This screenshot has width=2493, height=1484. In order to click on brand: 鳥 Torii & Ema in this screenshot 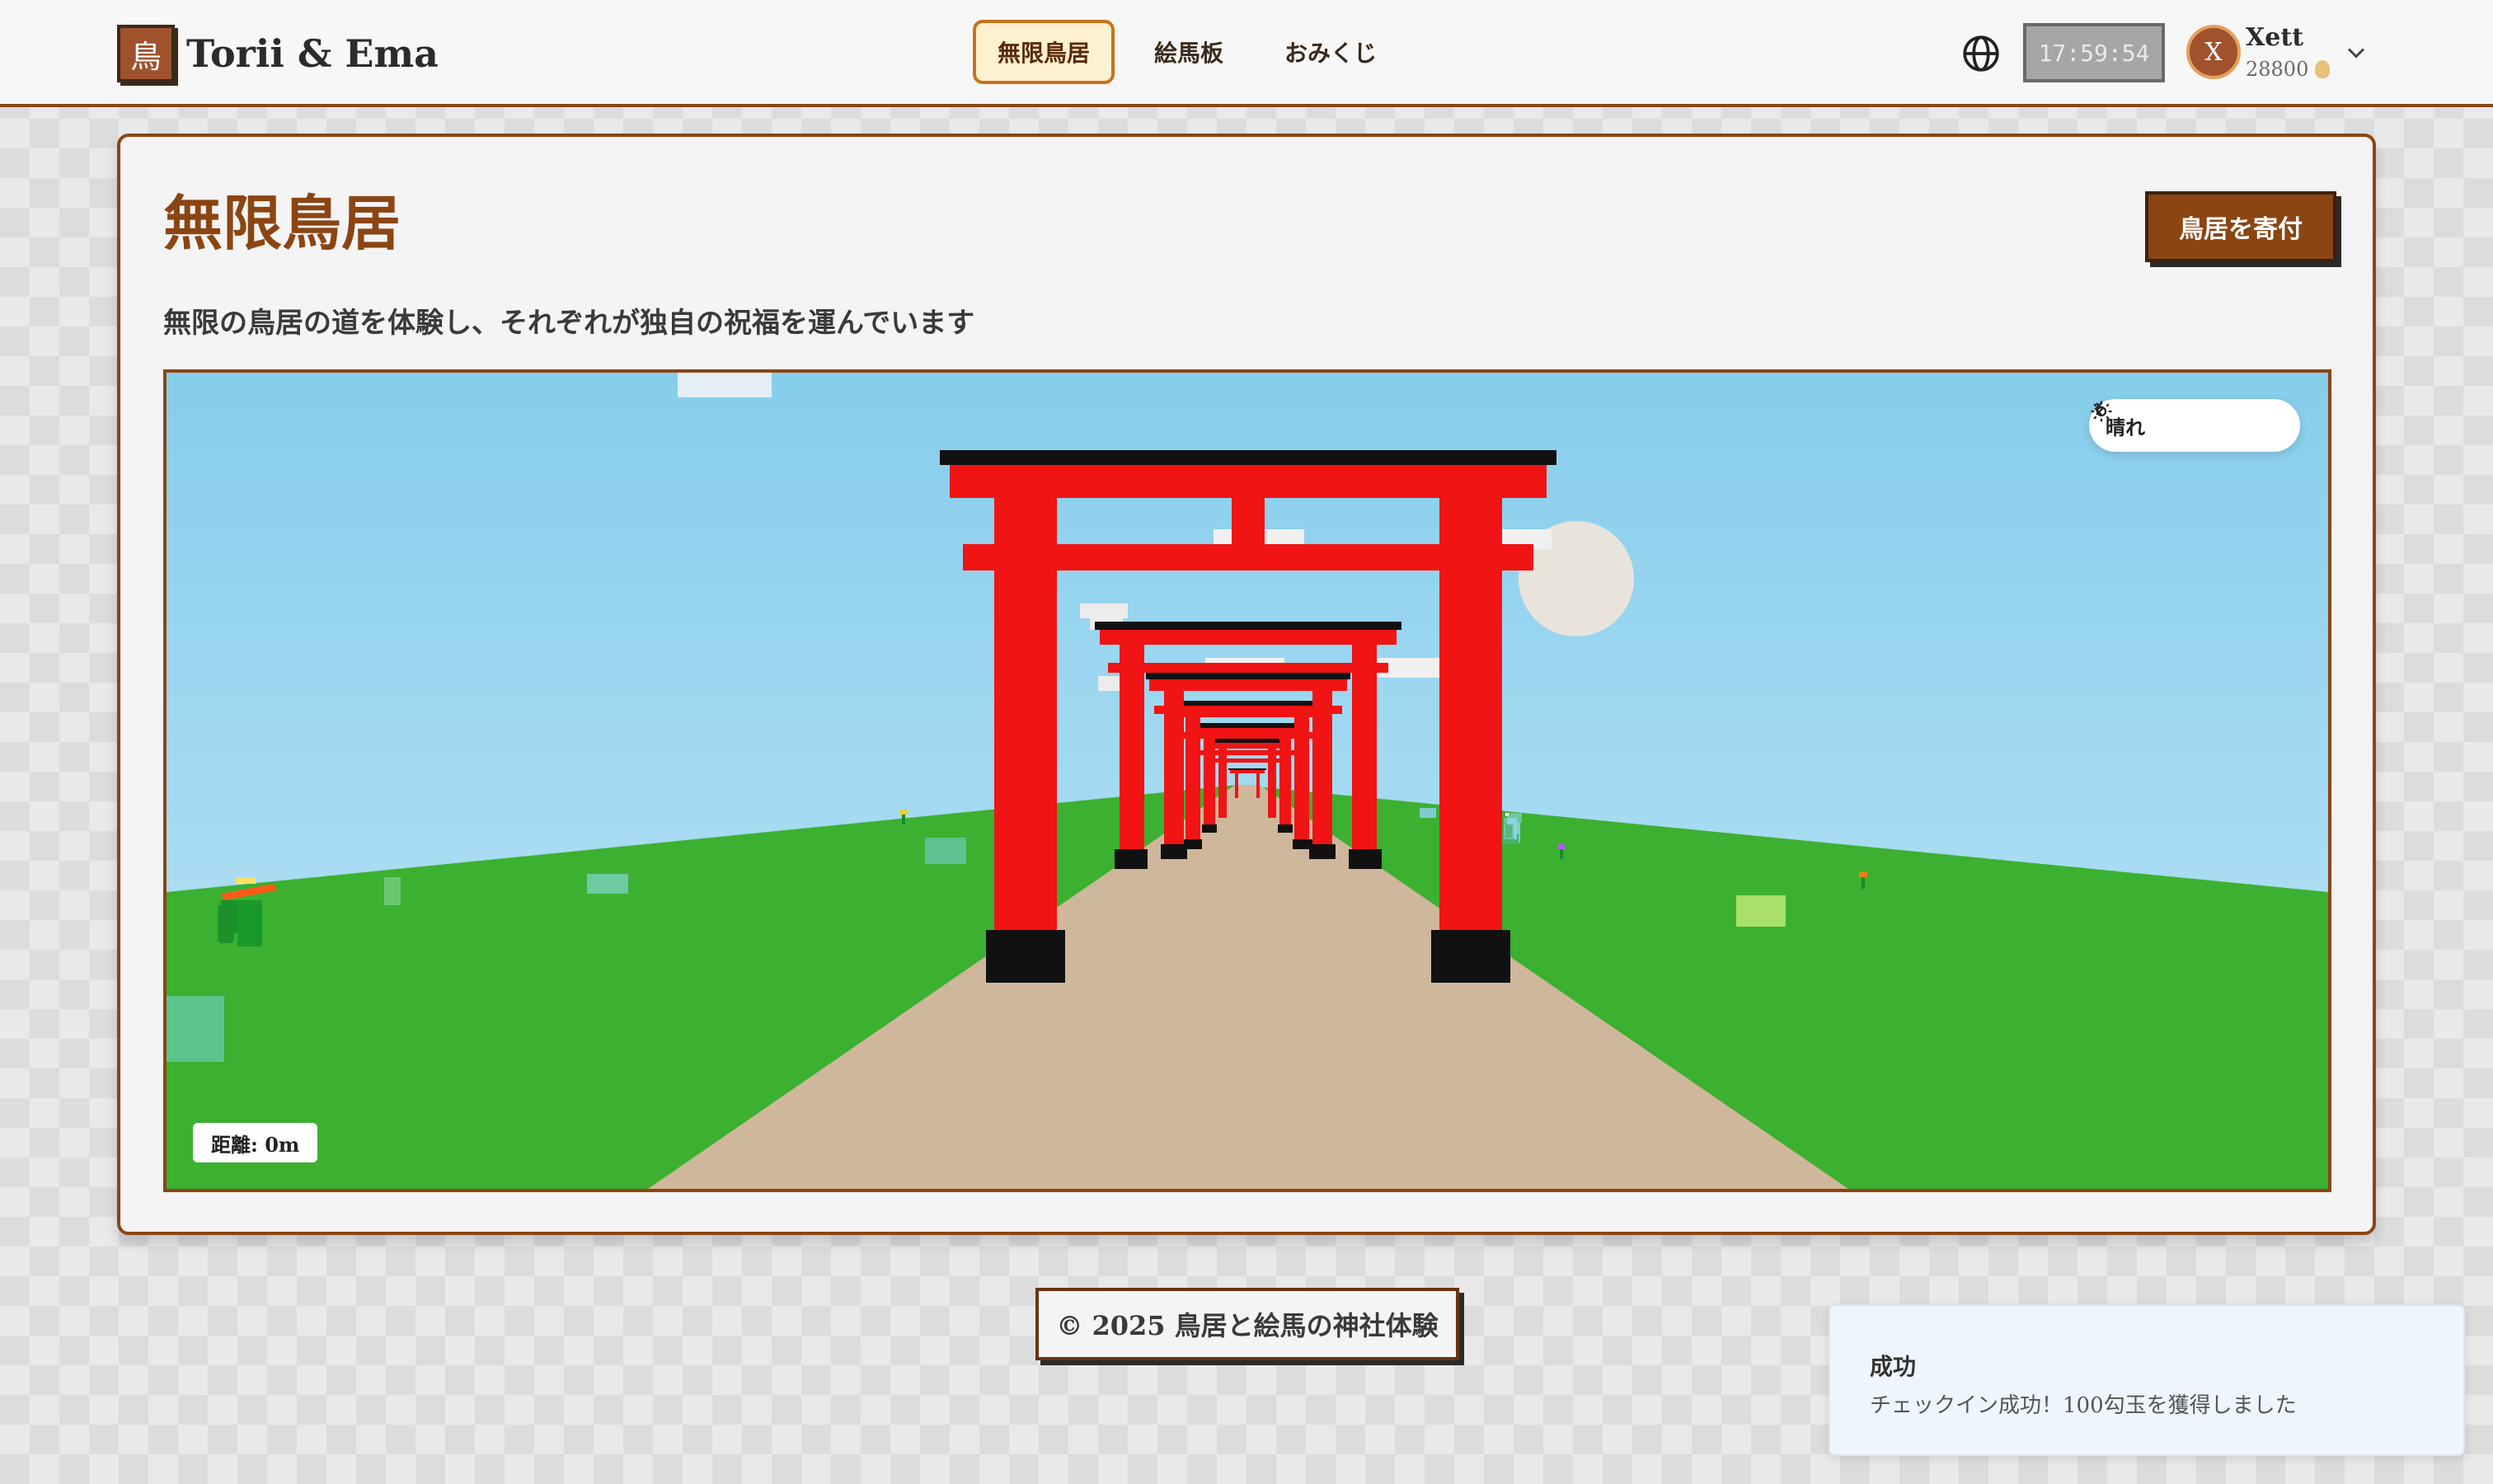, I will do `click(278, 54)`.